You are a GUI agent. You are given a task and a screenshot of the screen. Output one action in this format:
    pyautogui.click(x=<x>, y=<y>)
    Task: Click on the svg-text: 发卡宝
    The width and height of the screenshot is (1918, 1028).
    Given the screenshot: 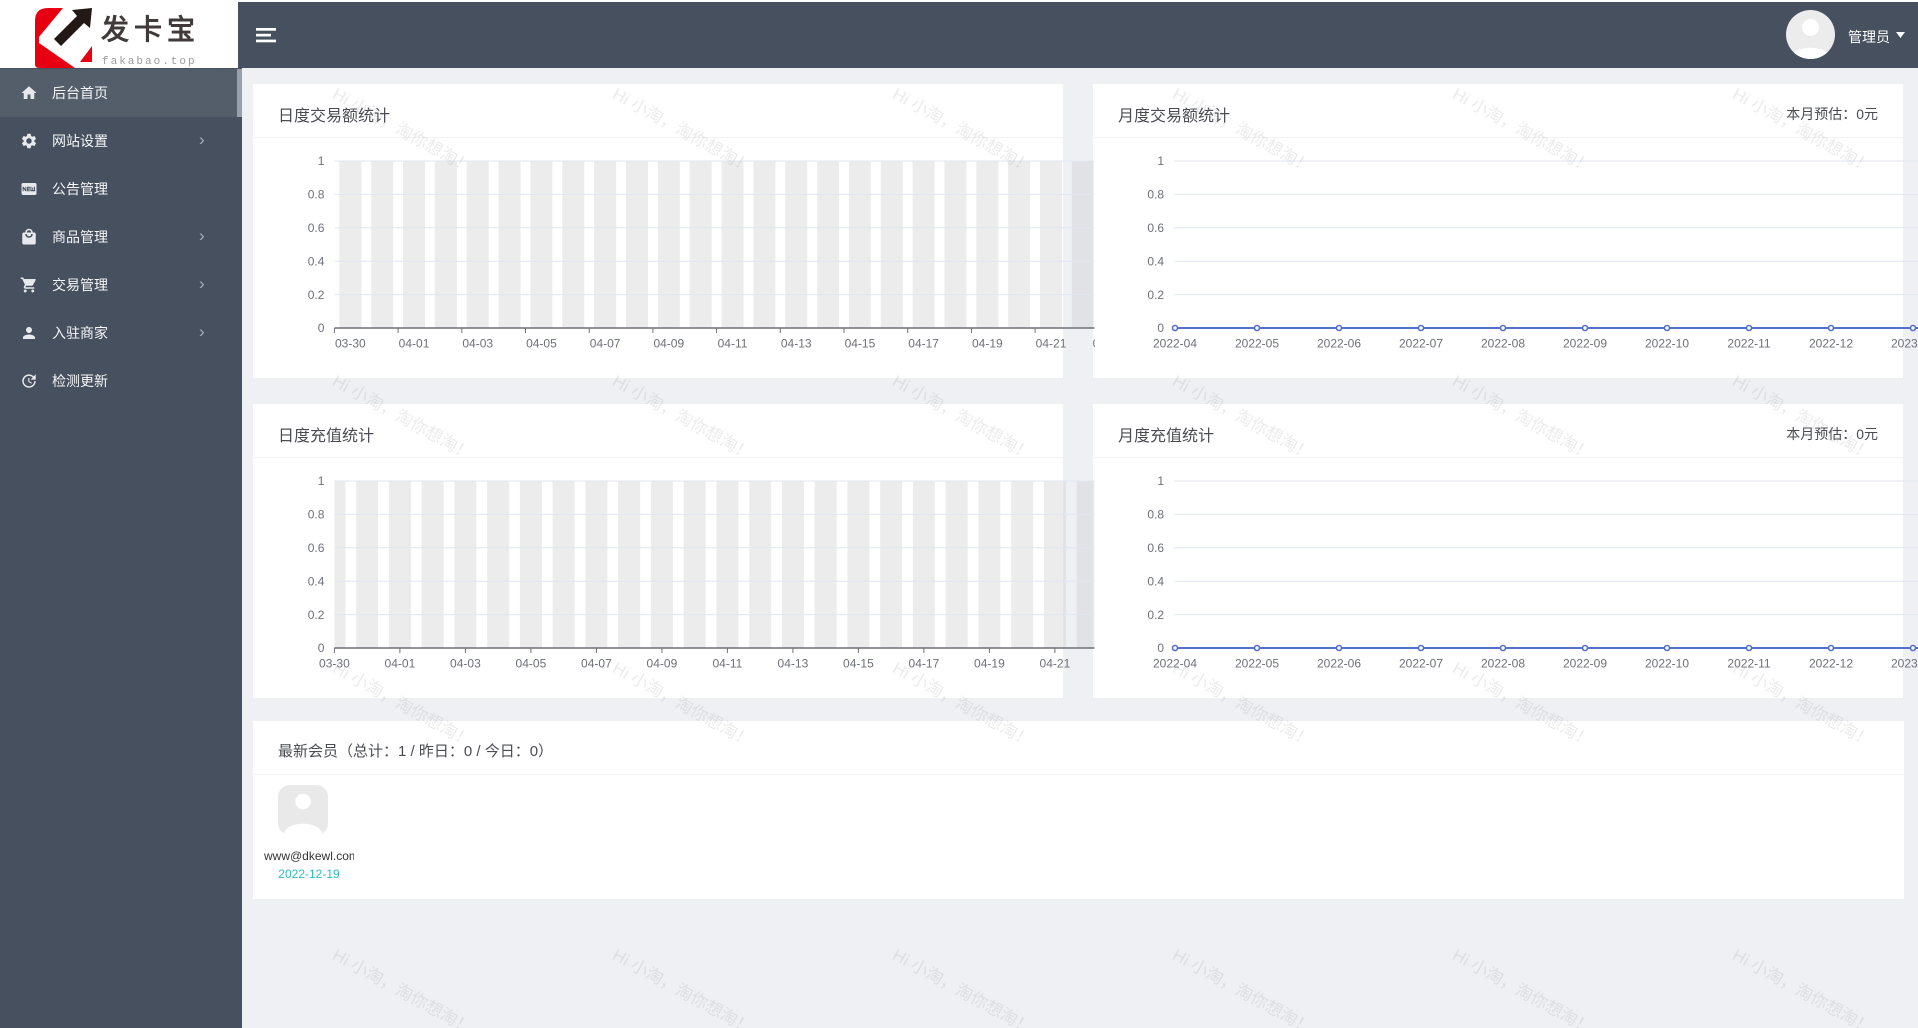 What is the action you would take?
    pyautogui.click(x=150, y=29)
    